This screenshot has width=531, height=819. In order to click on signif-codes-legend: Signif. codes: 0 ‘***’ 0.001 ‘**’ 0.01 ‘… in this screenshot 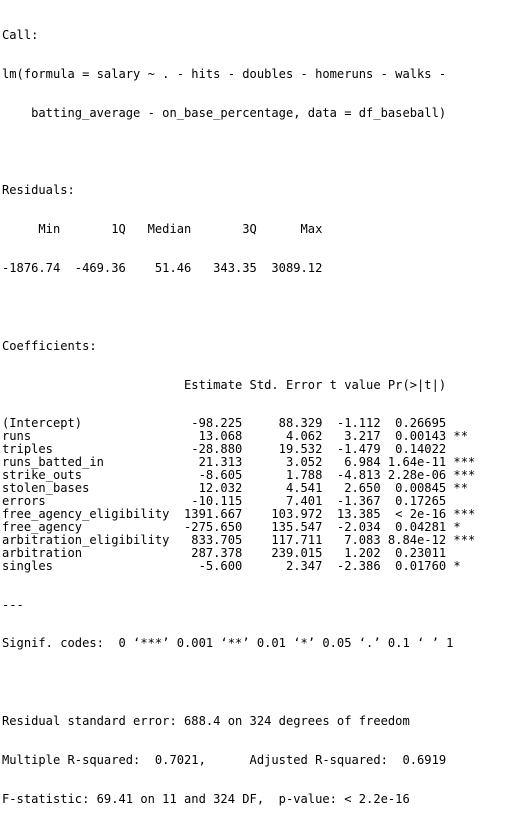, I will do `click(228, 643)`.